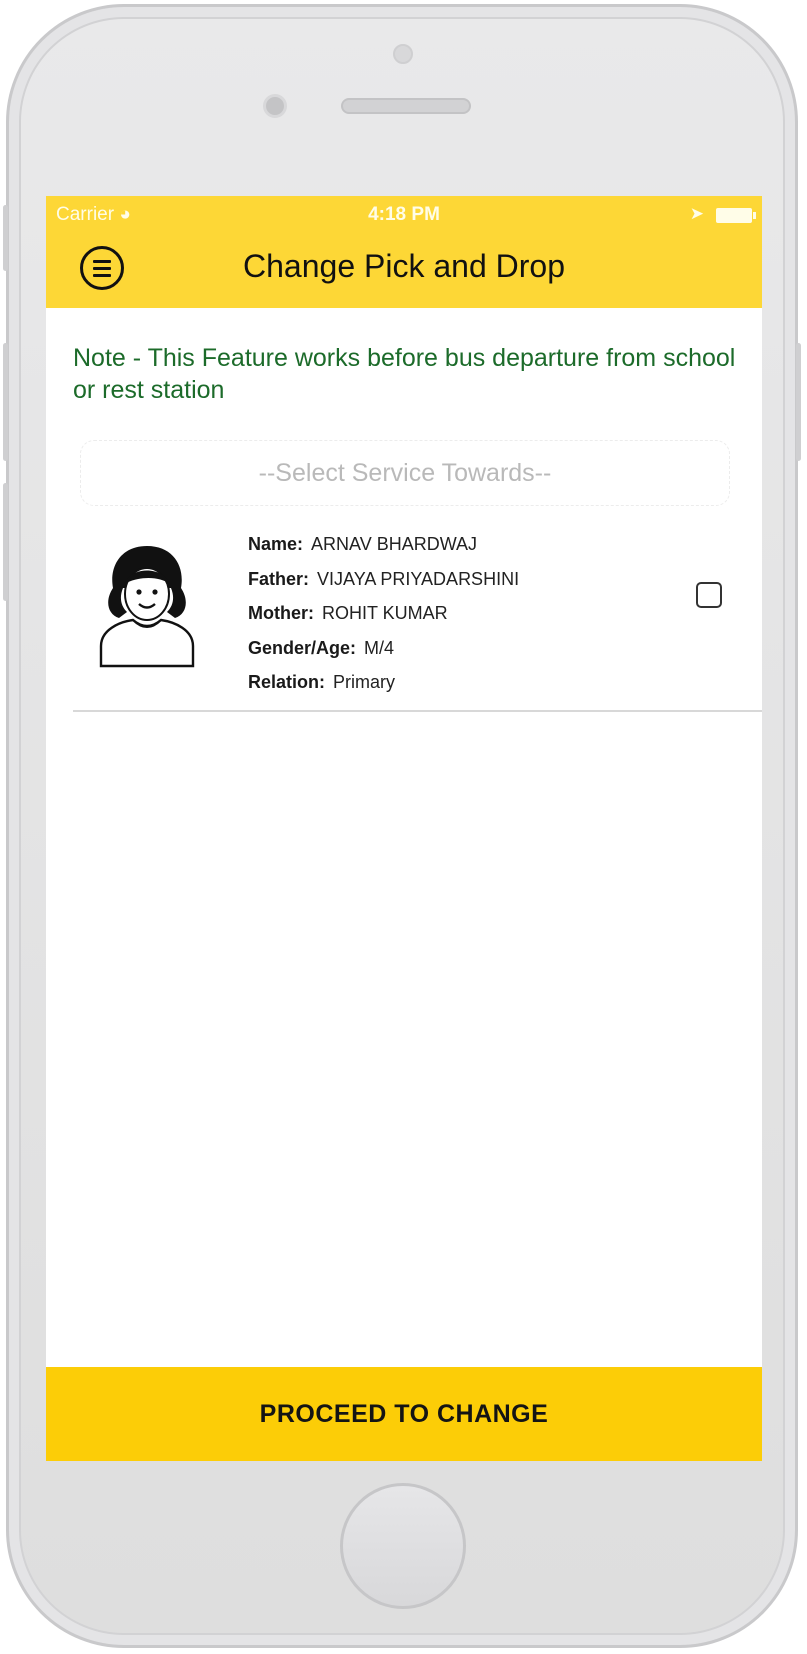 Image resolution: width=807 pixels, height=1654 pixels. I want to click on location-arrow-icon: ➤, so click(696, 213).